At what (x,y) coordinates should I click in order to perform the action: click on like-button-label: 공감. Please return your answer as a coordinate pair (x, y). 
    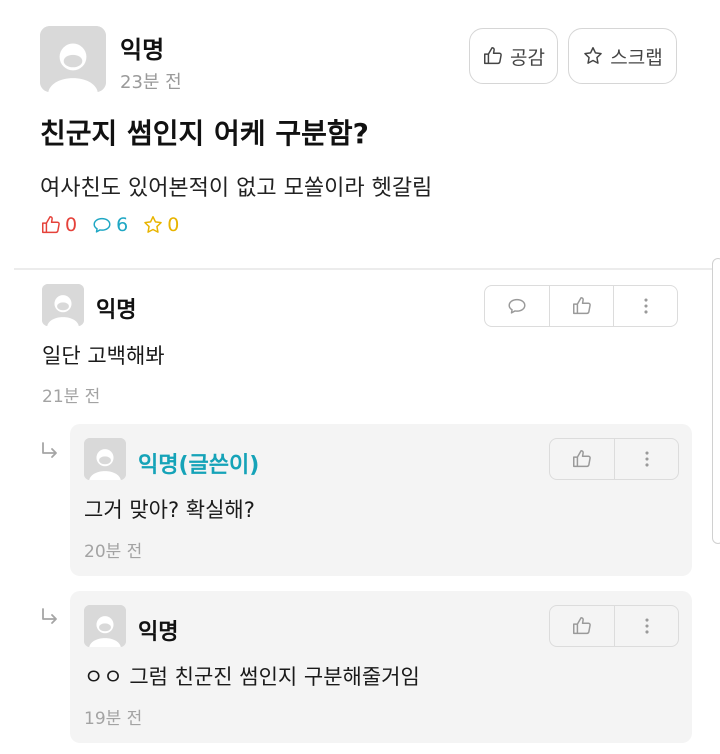
    Looking at the image, I should click on (527, 57).